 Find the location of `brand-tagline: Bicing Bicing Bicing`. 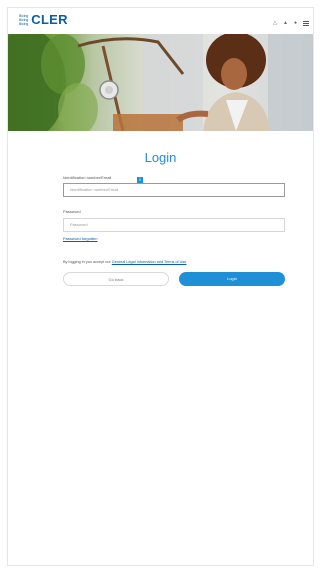

brand-tagline: Bicing Bicing Bicing is located at coordinates (23, 20).